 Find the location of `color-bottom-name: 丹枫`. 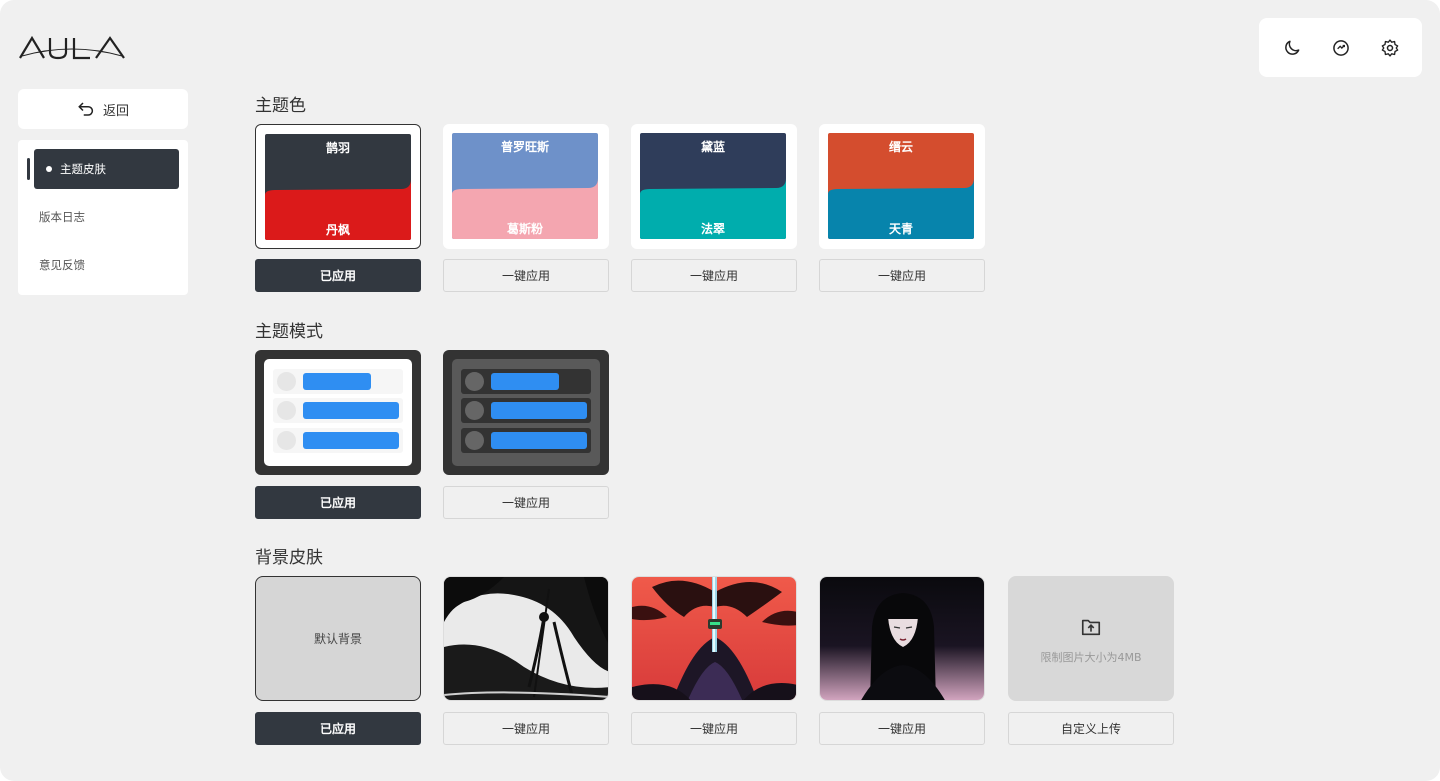

color-bottom-name: 丹枫 is located at coordinates (337, 230).